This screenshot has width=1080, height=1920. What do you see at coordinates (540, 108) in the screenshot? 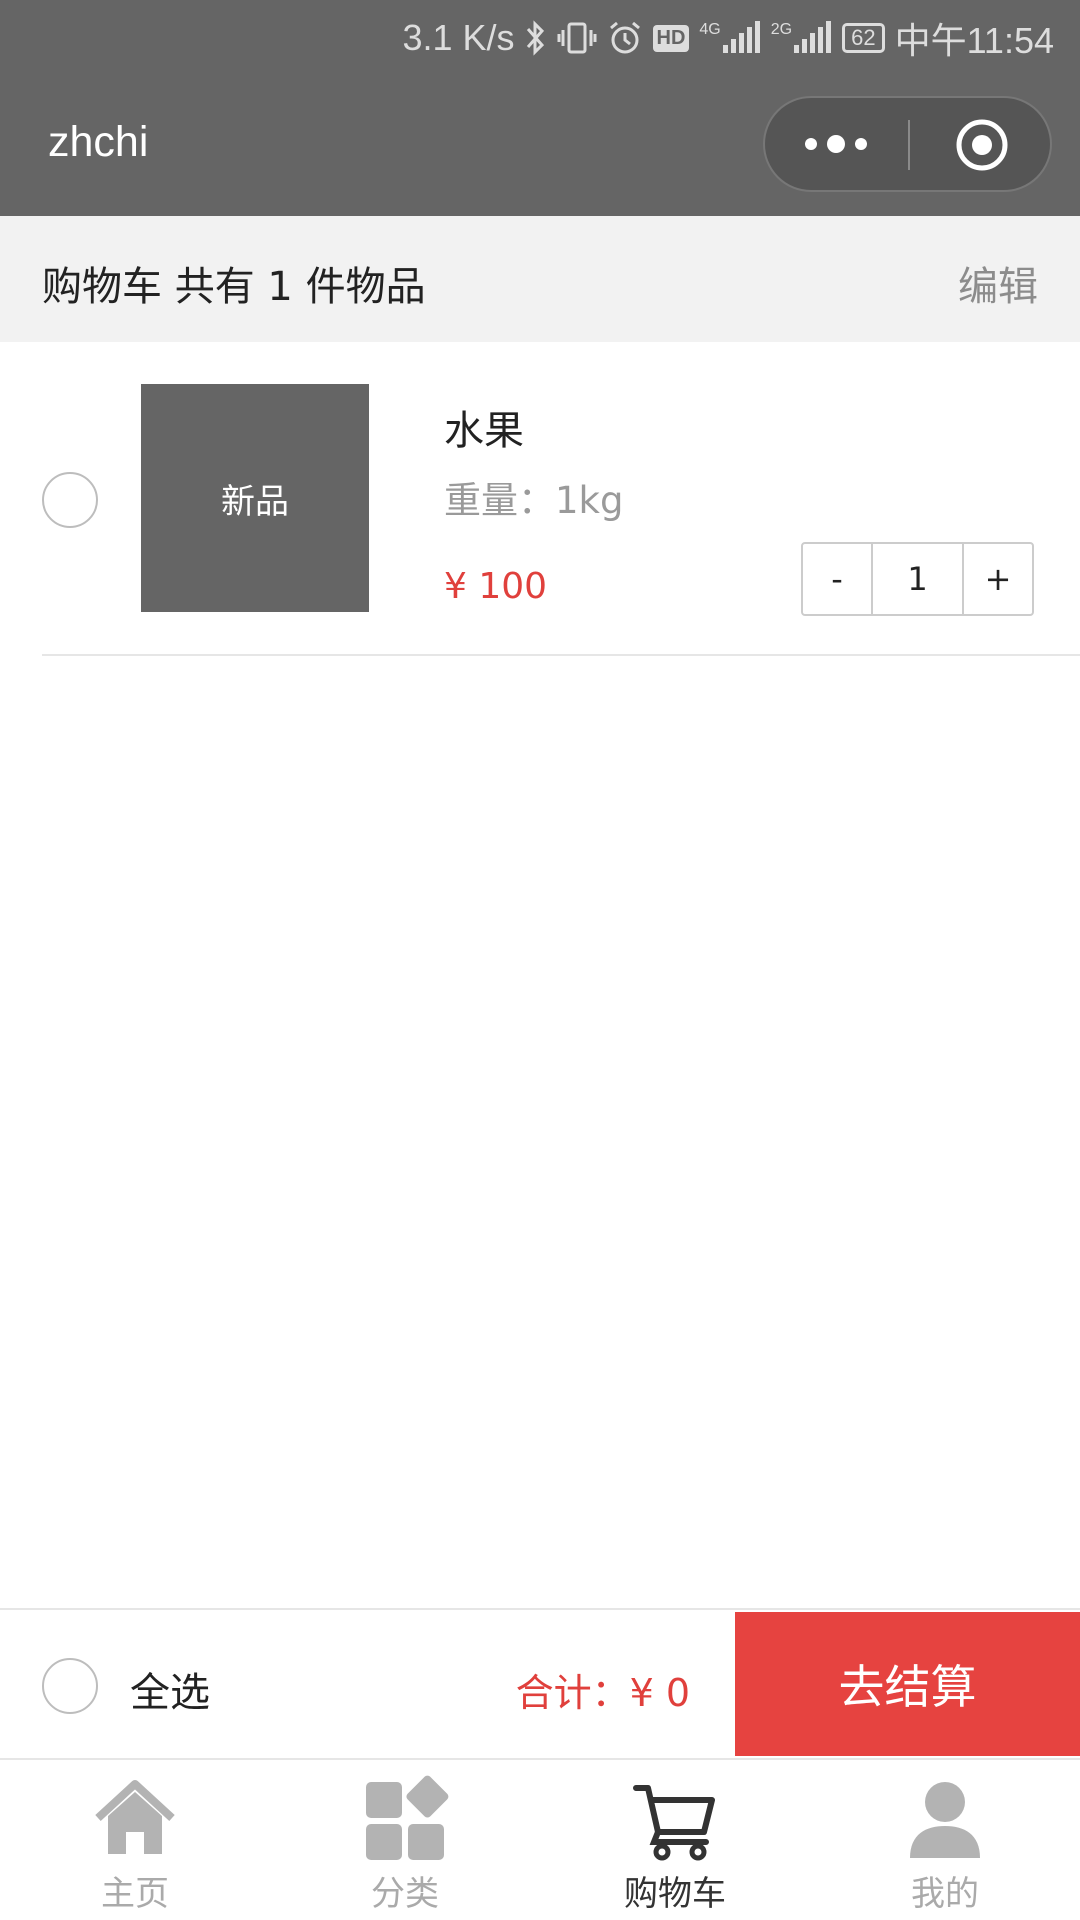
I see `top-bar: 3.1 K/s HD 4G 2G 62 中午11:54 zhchi` at bounding box center [540, 108].